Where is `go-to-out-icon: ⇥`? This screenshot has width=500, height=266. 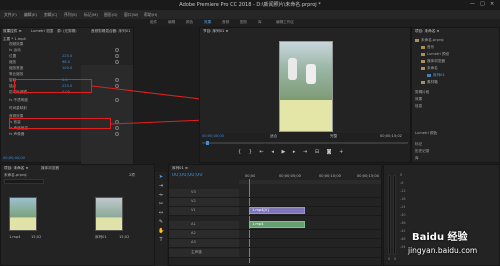
go-to-out-icon: ⇥ is located at coordinates (306, 152).